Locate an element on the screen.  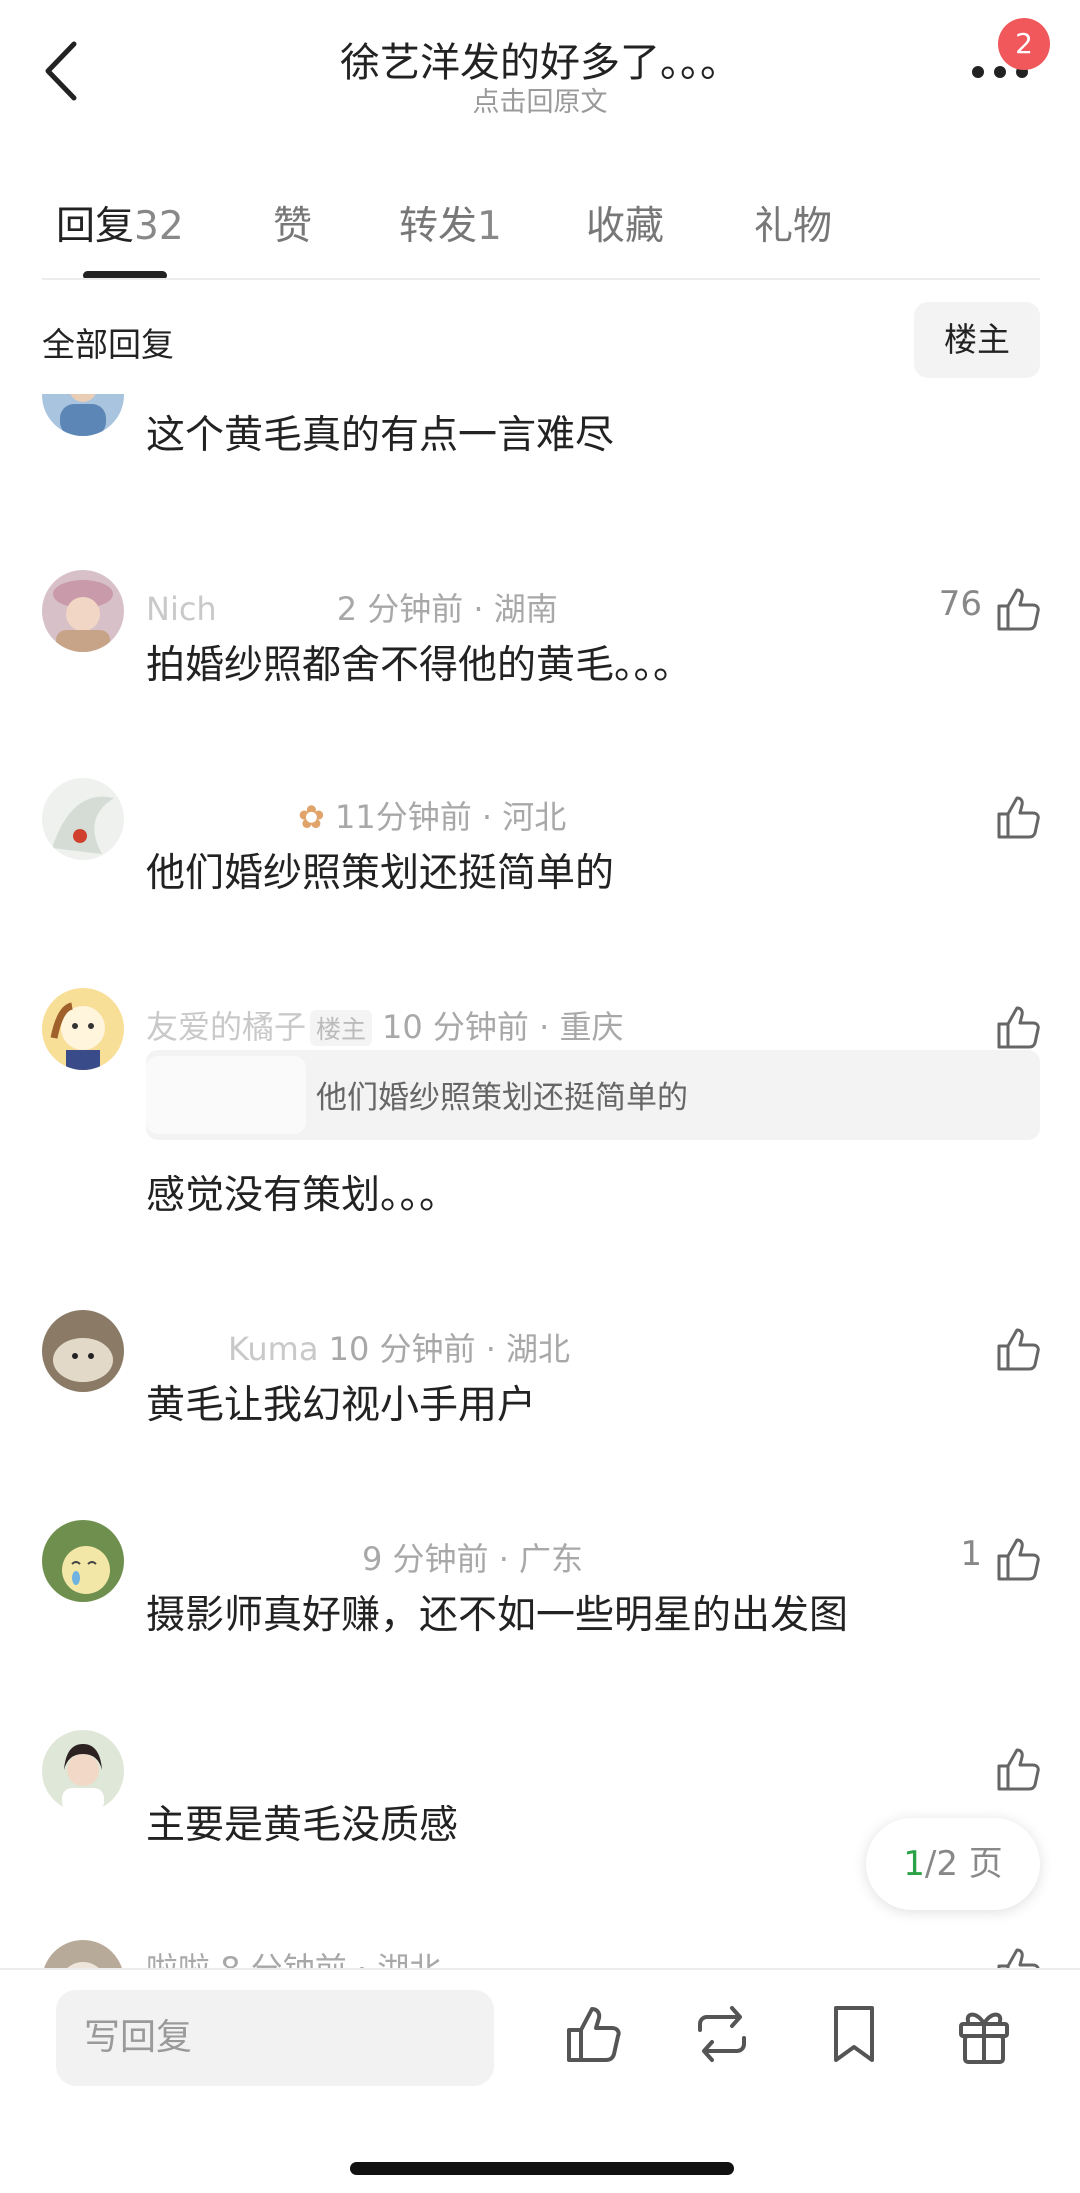
total-pages: /2 页 is located at coordinates (963, 1864).